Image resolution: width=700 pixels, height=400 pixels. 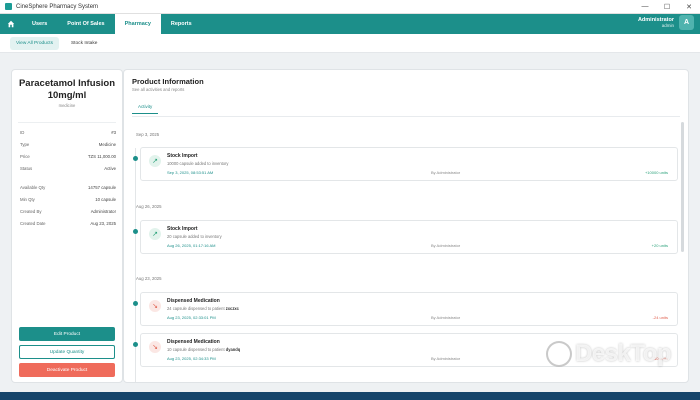 What do you see at coordinates (232, 308) in the screenshot?
I see `patient-name: zxczxc` at bounding box center [232, 308].